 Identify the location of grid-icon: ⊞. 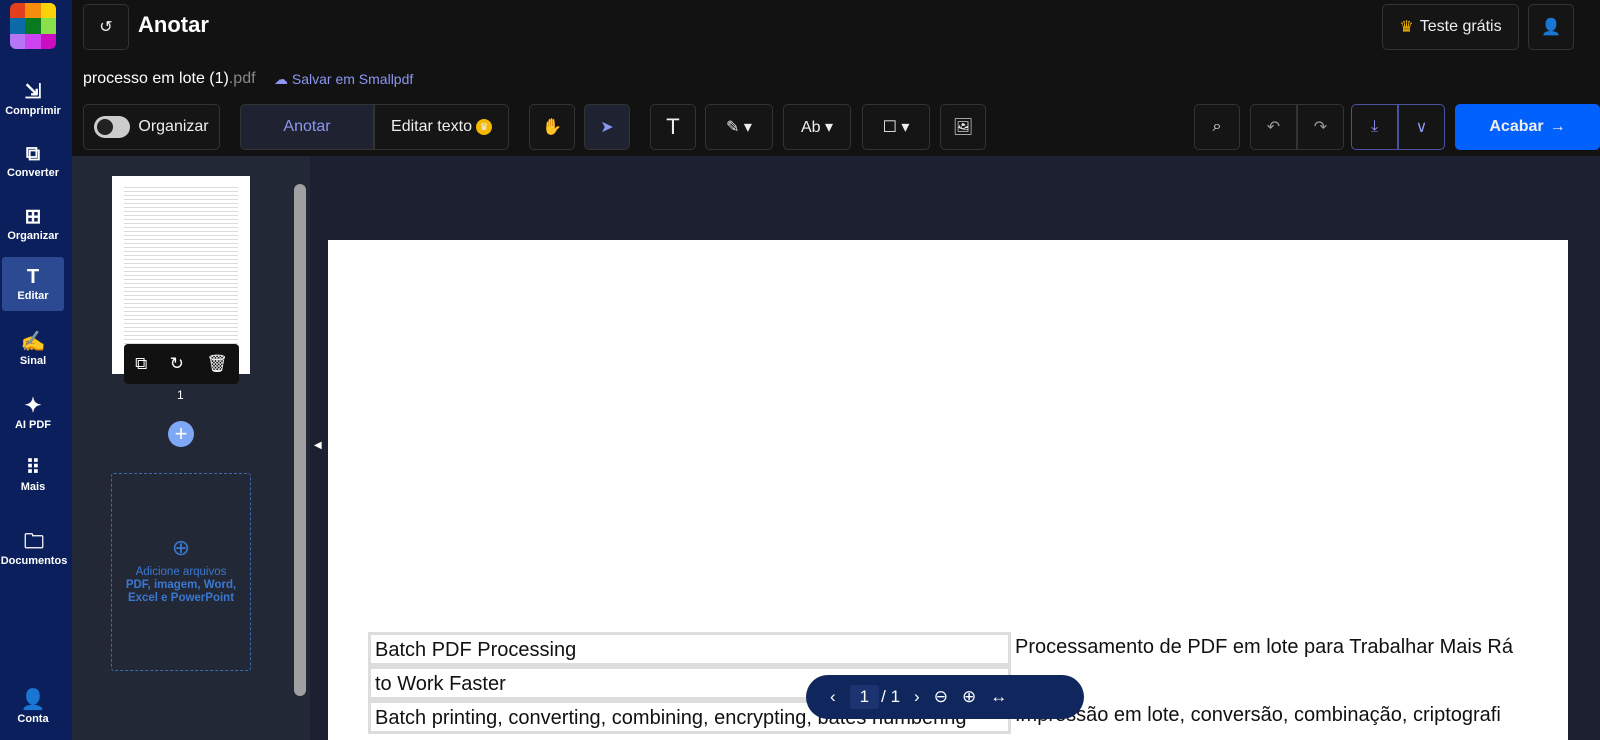
(33, 217).